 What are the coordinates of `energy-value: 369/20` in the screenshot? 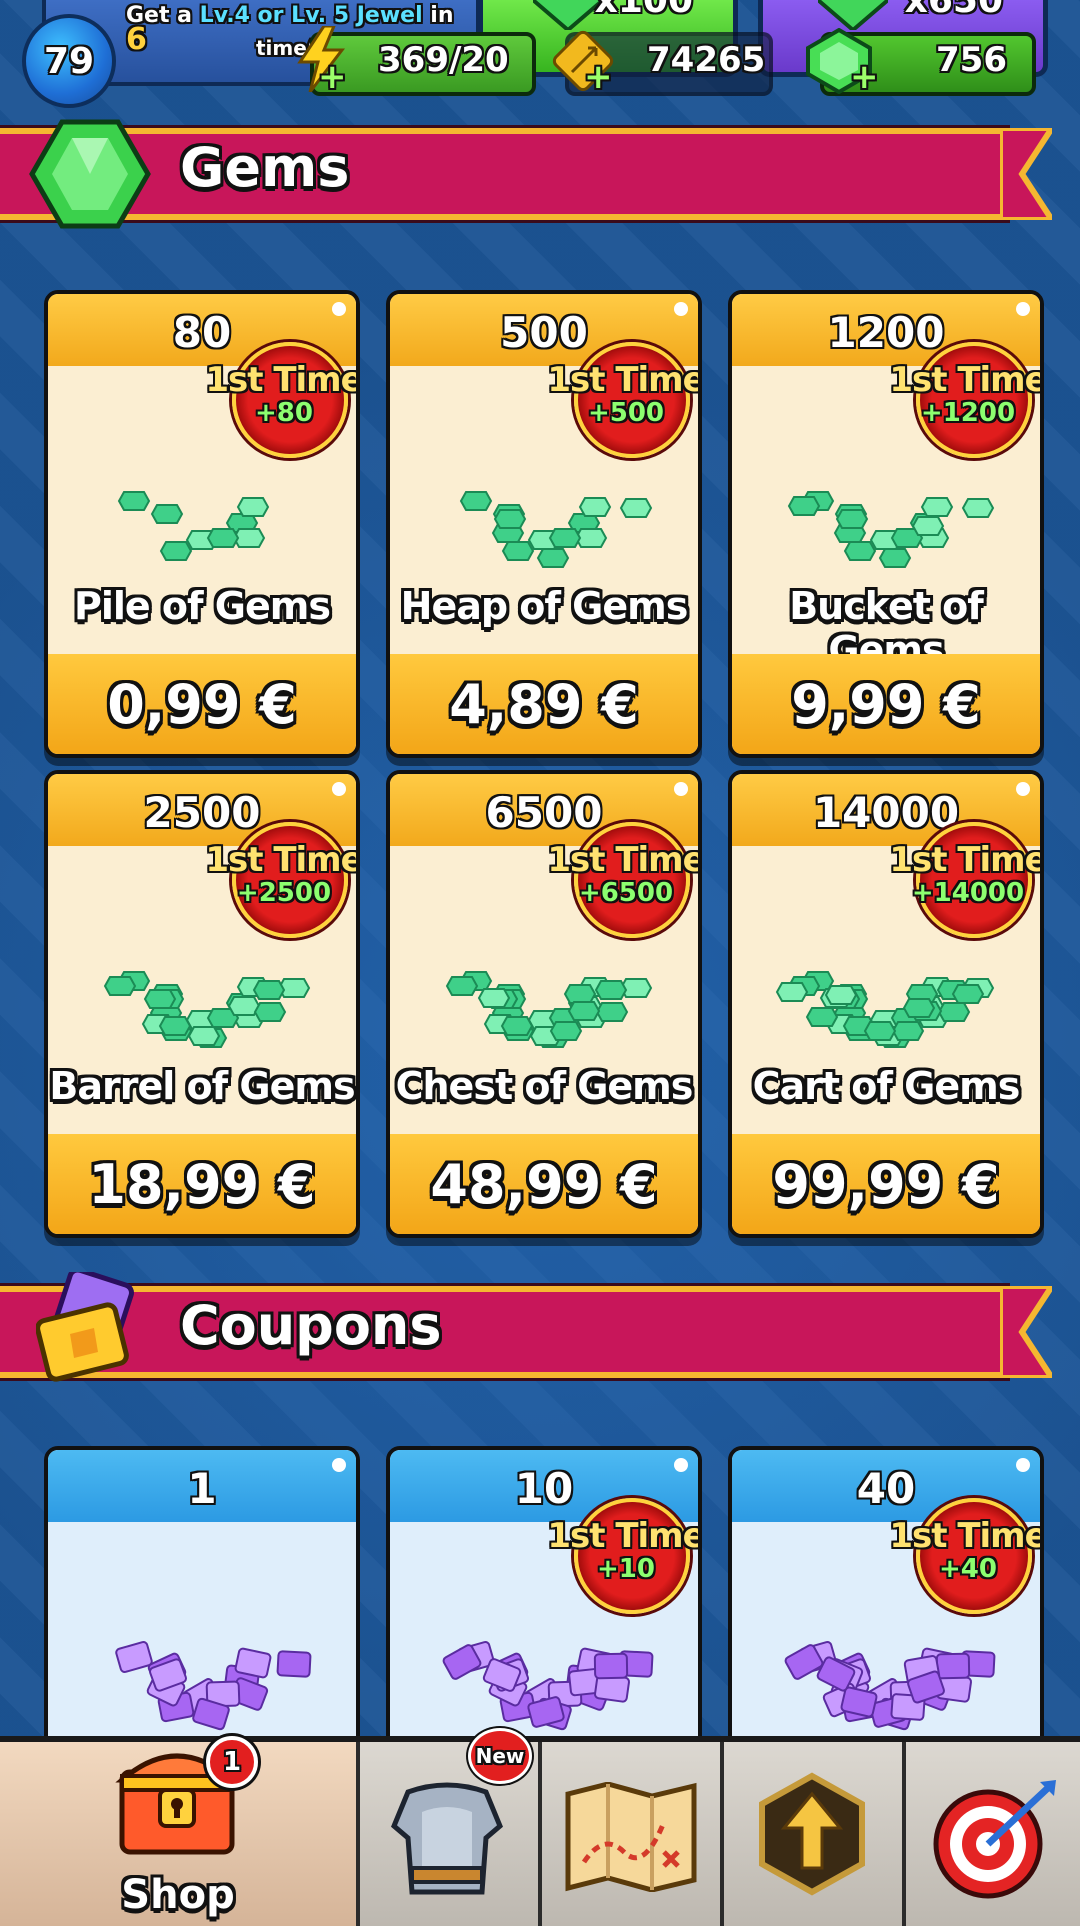 It's located at (443, 60).